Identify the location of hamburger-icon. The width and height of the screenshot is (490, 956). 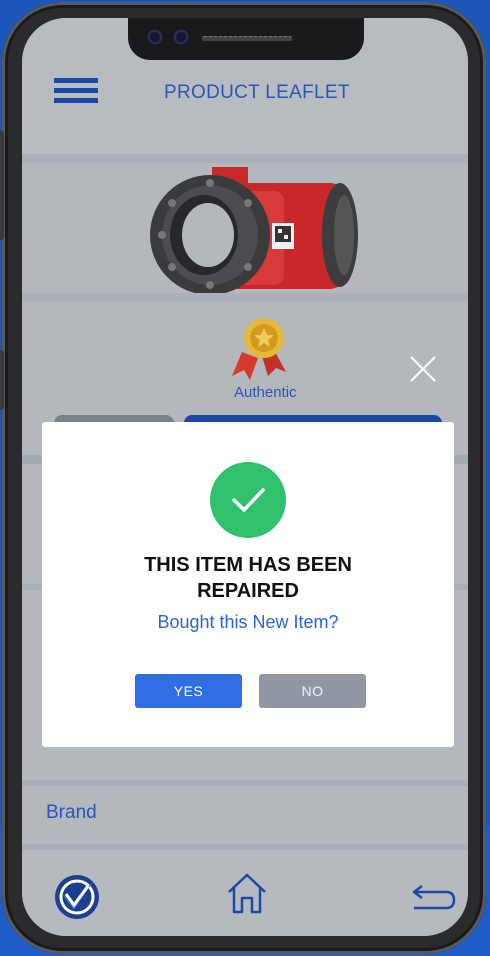
(76, 91).